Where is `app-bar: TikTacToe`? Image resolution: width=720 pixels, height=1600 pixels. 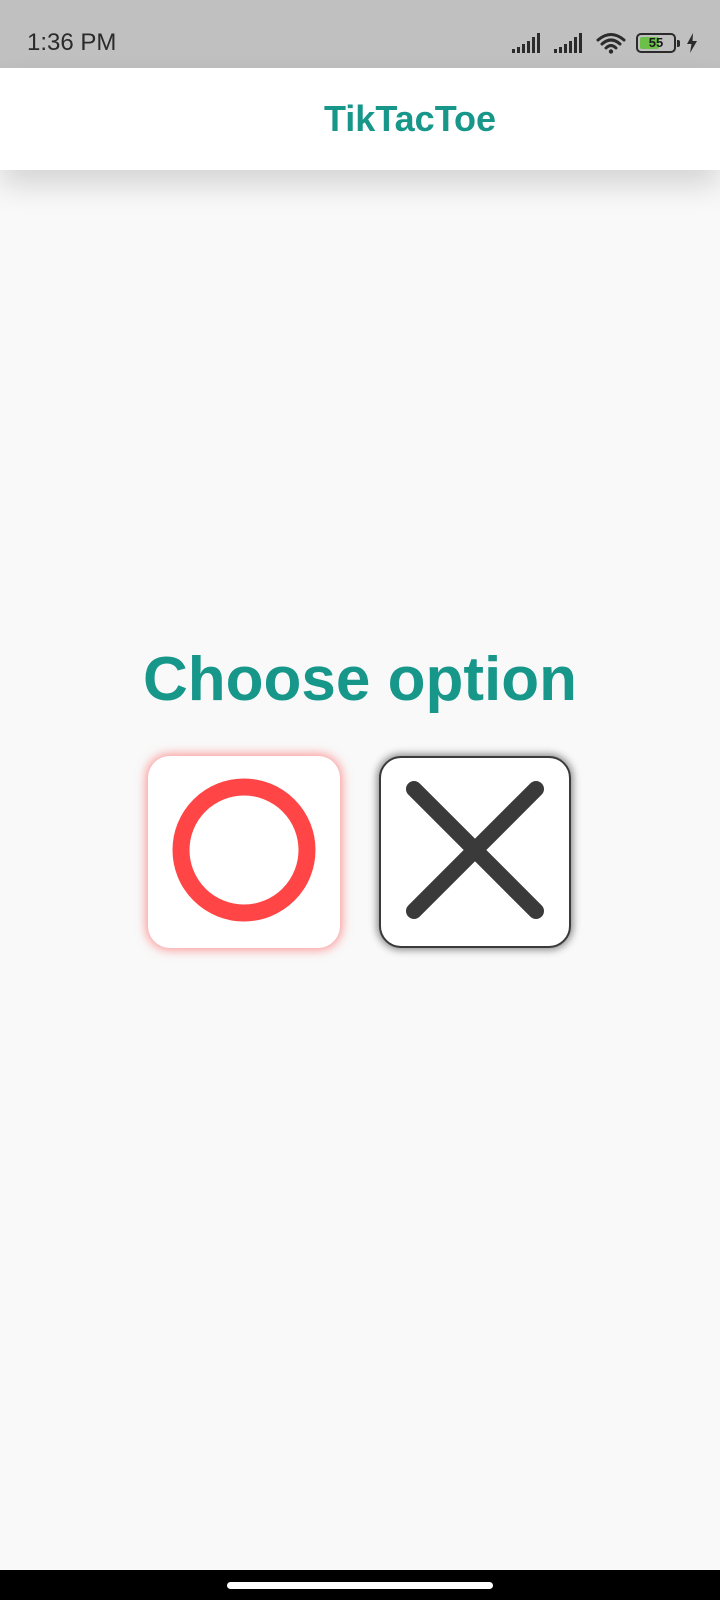
app-bar: TikTacToe is located at coordinates (360, 119).